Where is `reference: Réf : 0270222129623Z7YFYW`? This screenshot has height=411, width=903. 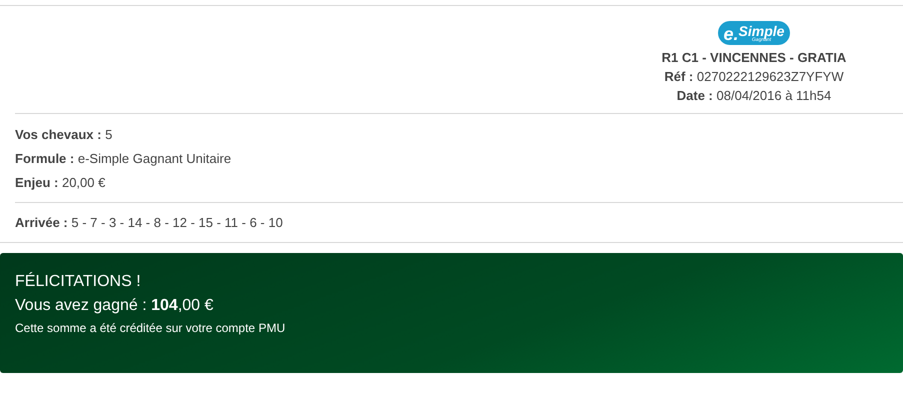
reference: Réf : 0270222129623Z7YFYW is located at coordinates (754, 77).